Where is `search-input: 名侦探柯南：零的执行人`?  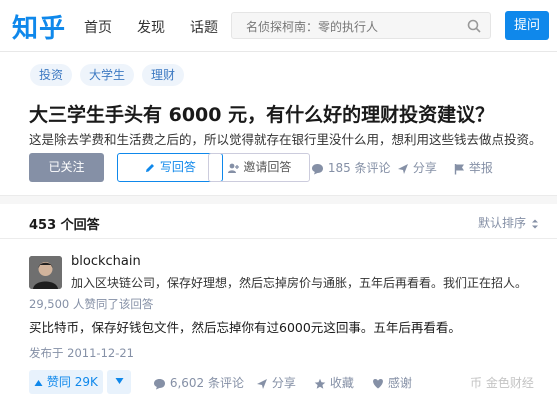 search-input: 名侦探柯南：零的执行人 is located at coordinates (361, 25).